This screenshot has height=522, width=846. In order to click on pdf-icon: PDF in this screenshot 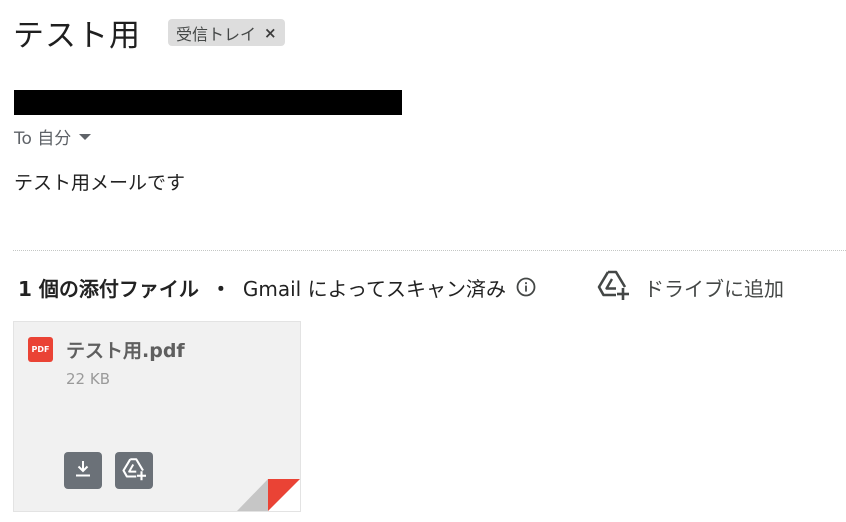, I will do `click(40, 349)`.